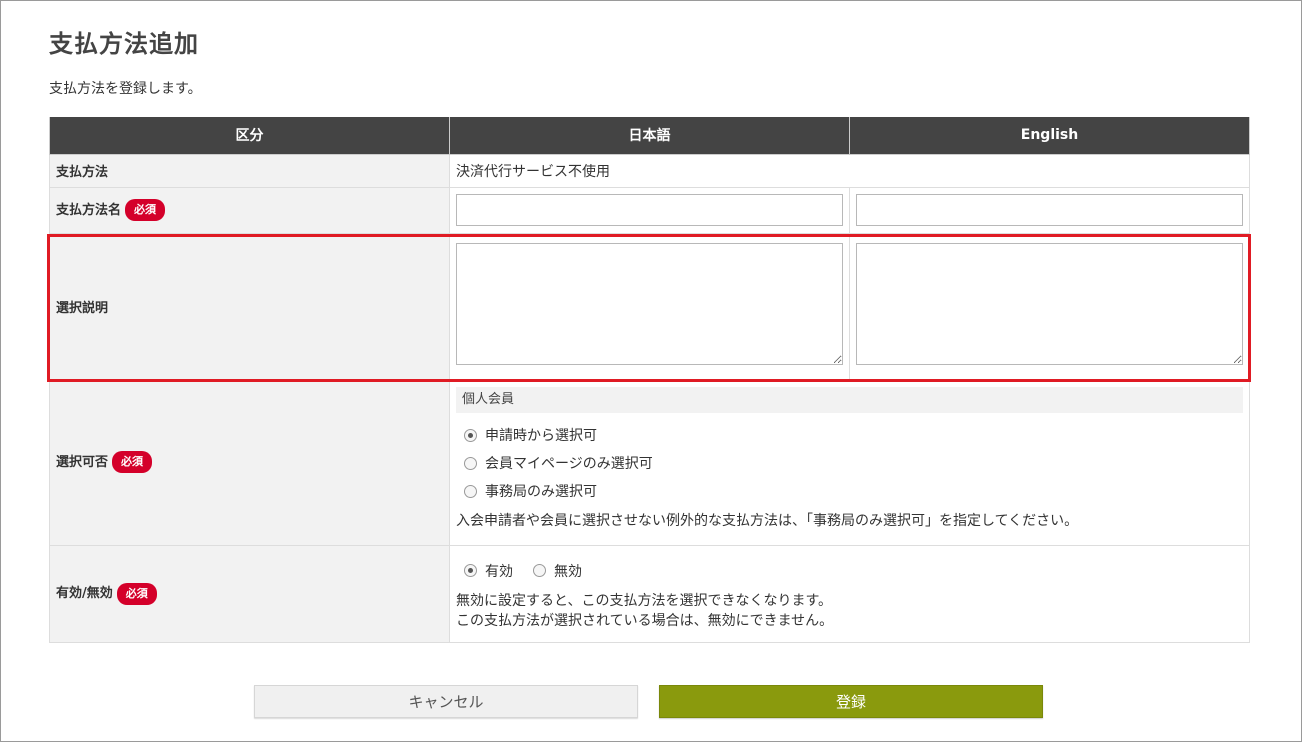  What do you see at coordinates (84, 594) in the screenshot?
I see `enabled-label: 有効/無効` at bounding box center [84, 594].